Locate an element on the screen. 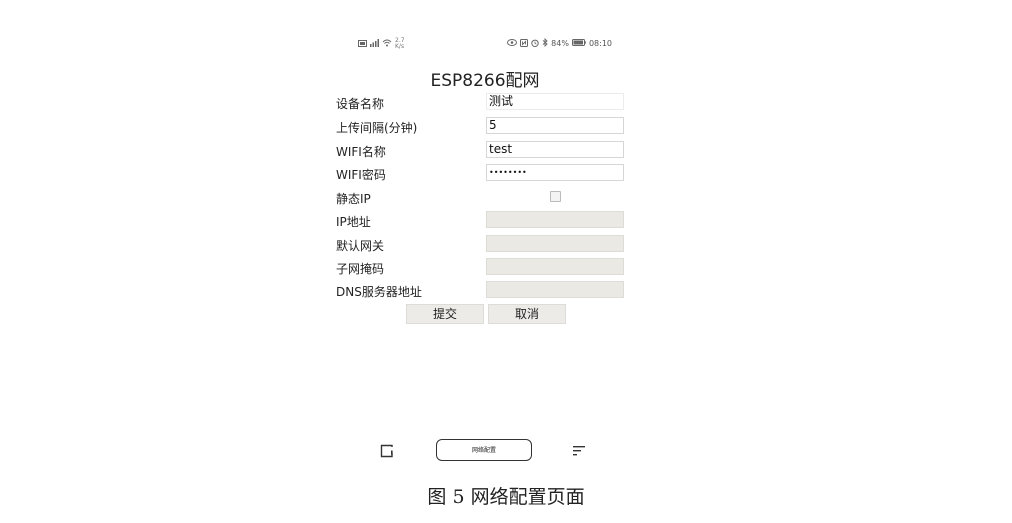 The image size is (1012, 523). status-time: 08:10 is located at coordinates (600, 43).